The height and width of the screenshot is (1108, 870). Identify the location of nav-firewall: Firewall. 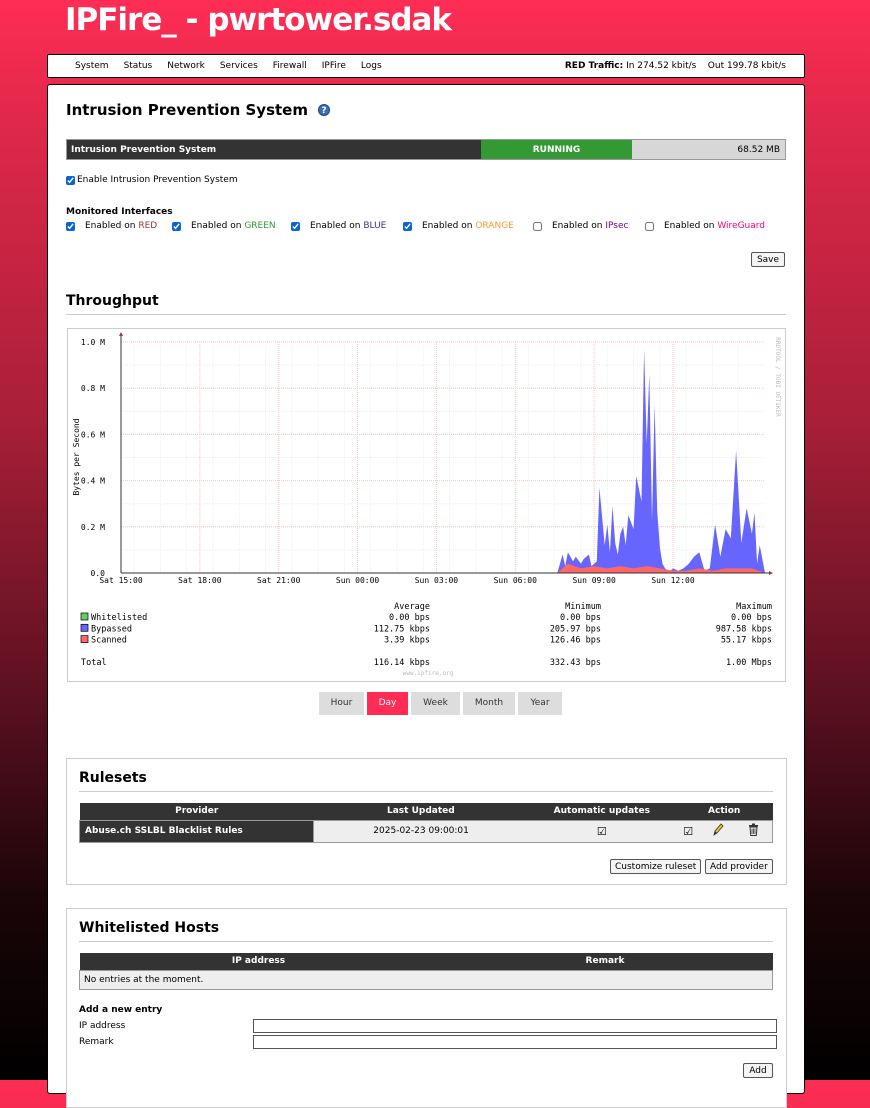
(290, 66).